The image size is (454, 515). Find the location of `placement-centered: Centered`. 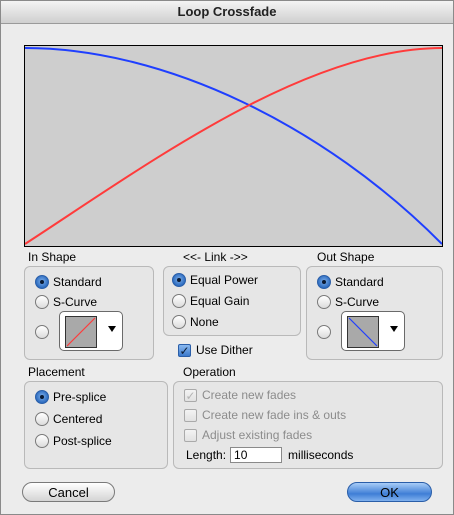

placement-centered: Centered is located at coordinates (68, 419).